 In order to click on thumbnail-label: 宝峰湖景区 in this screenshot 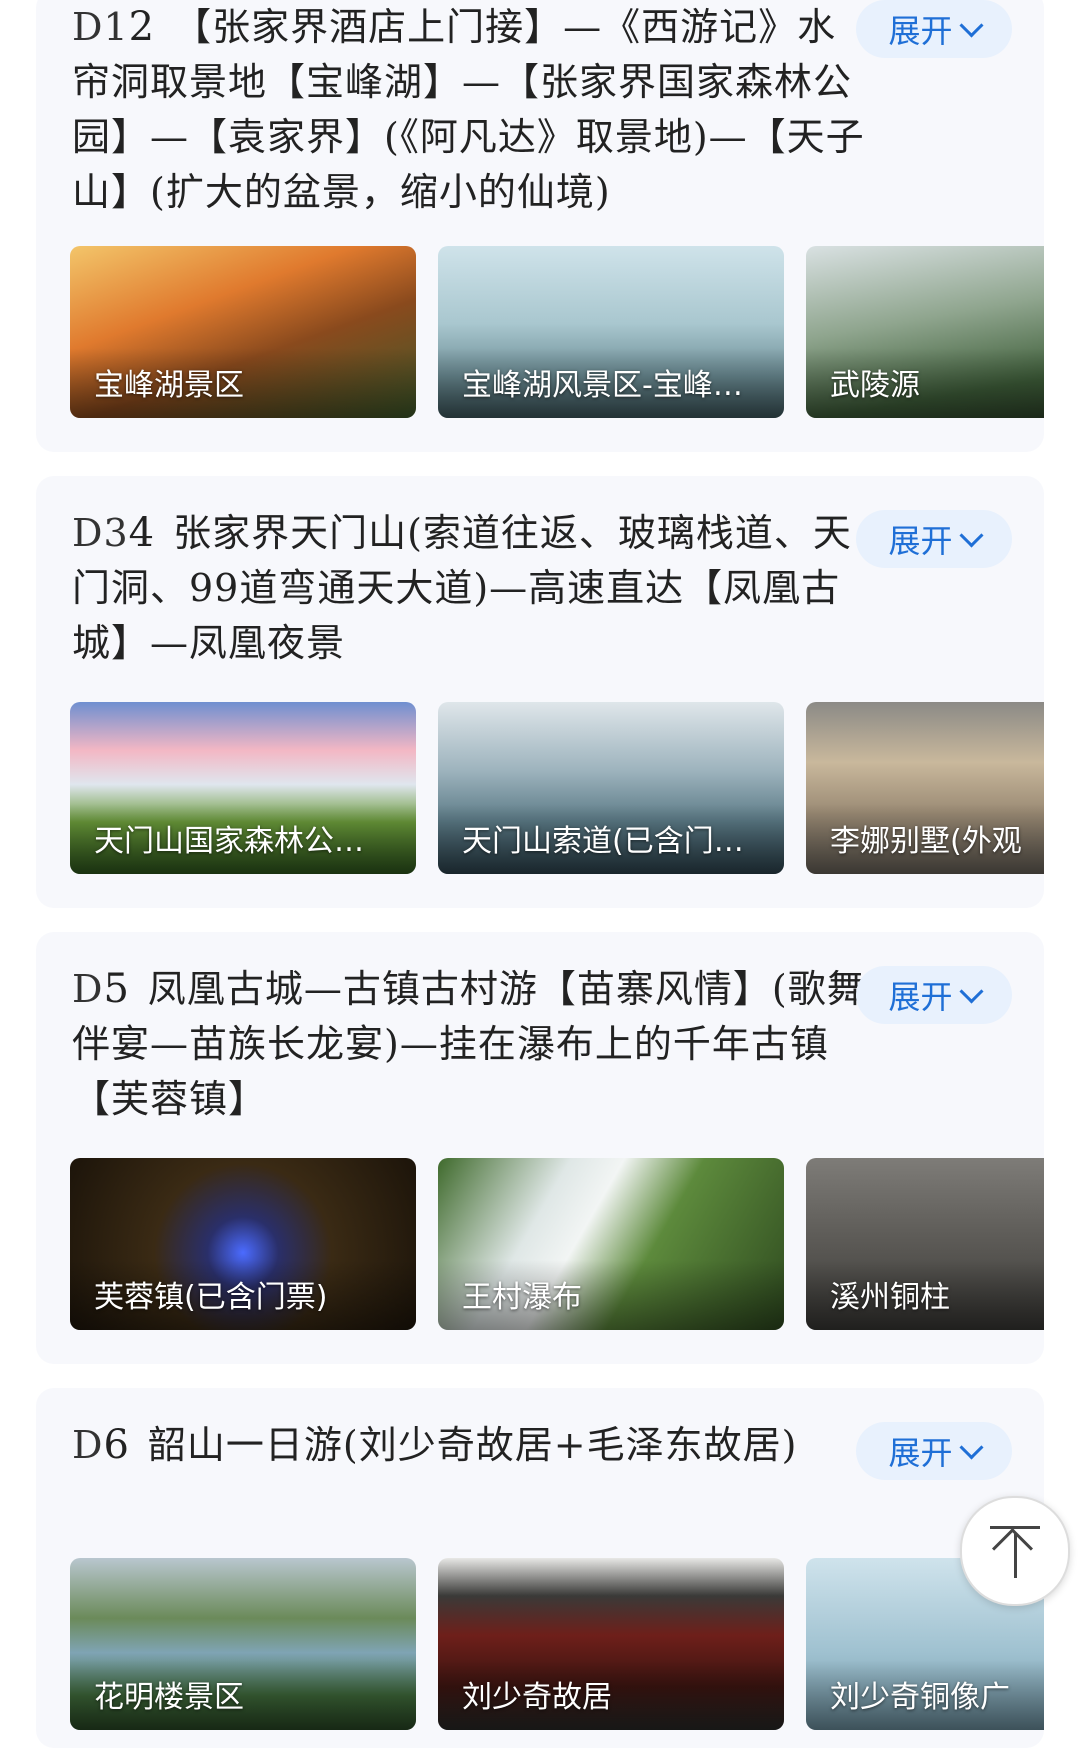, I will do `click(169, 385)`.